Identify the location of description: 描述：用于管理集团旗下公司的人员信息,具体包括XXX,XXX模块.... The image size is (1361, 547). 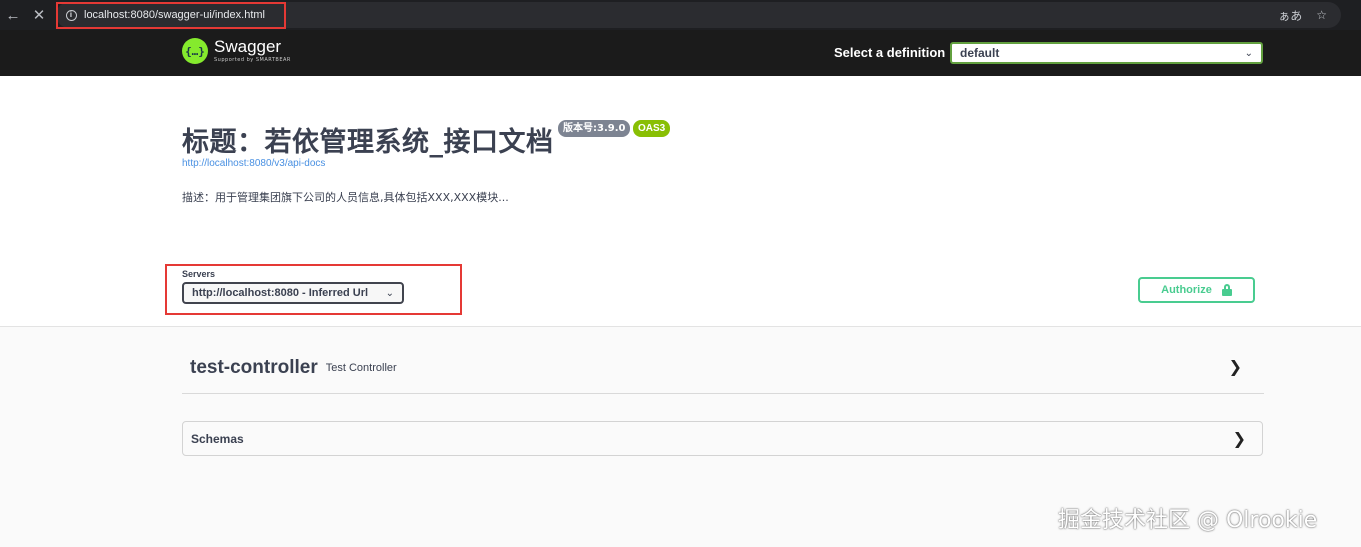
(345, 197).